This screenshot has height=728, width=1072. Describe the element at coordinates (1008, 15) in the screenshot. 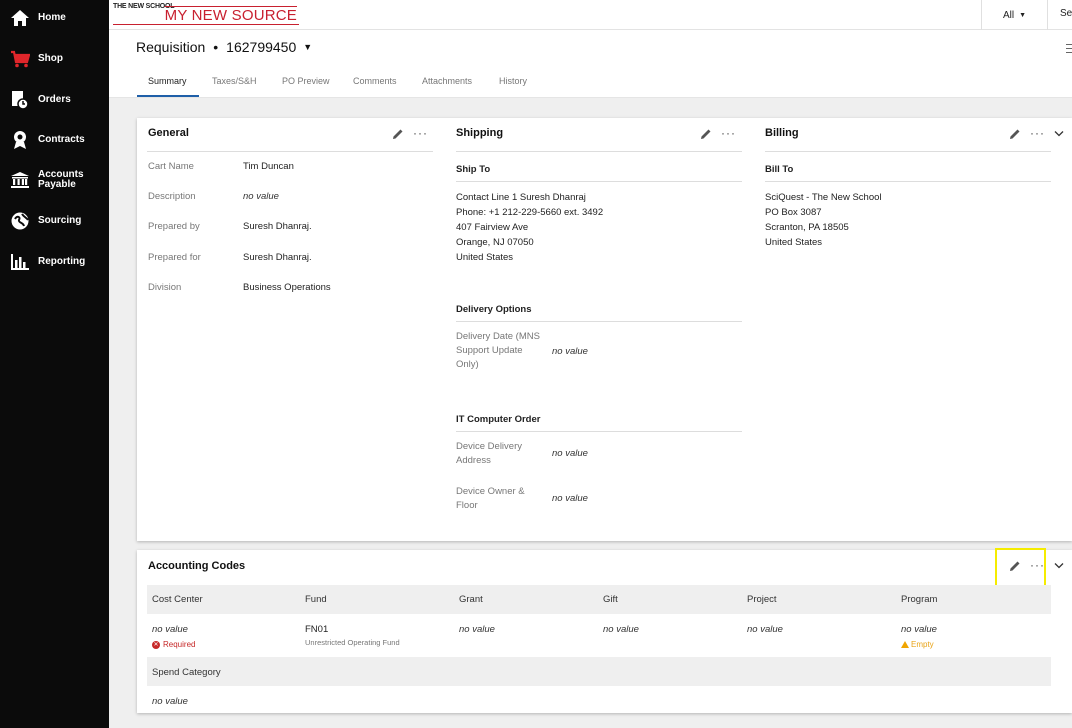

I see `search-scope-label: All` at that location.